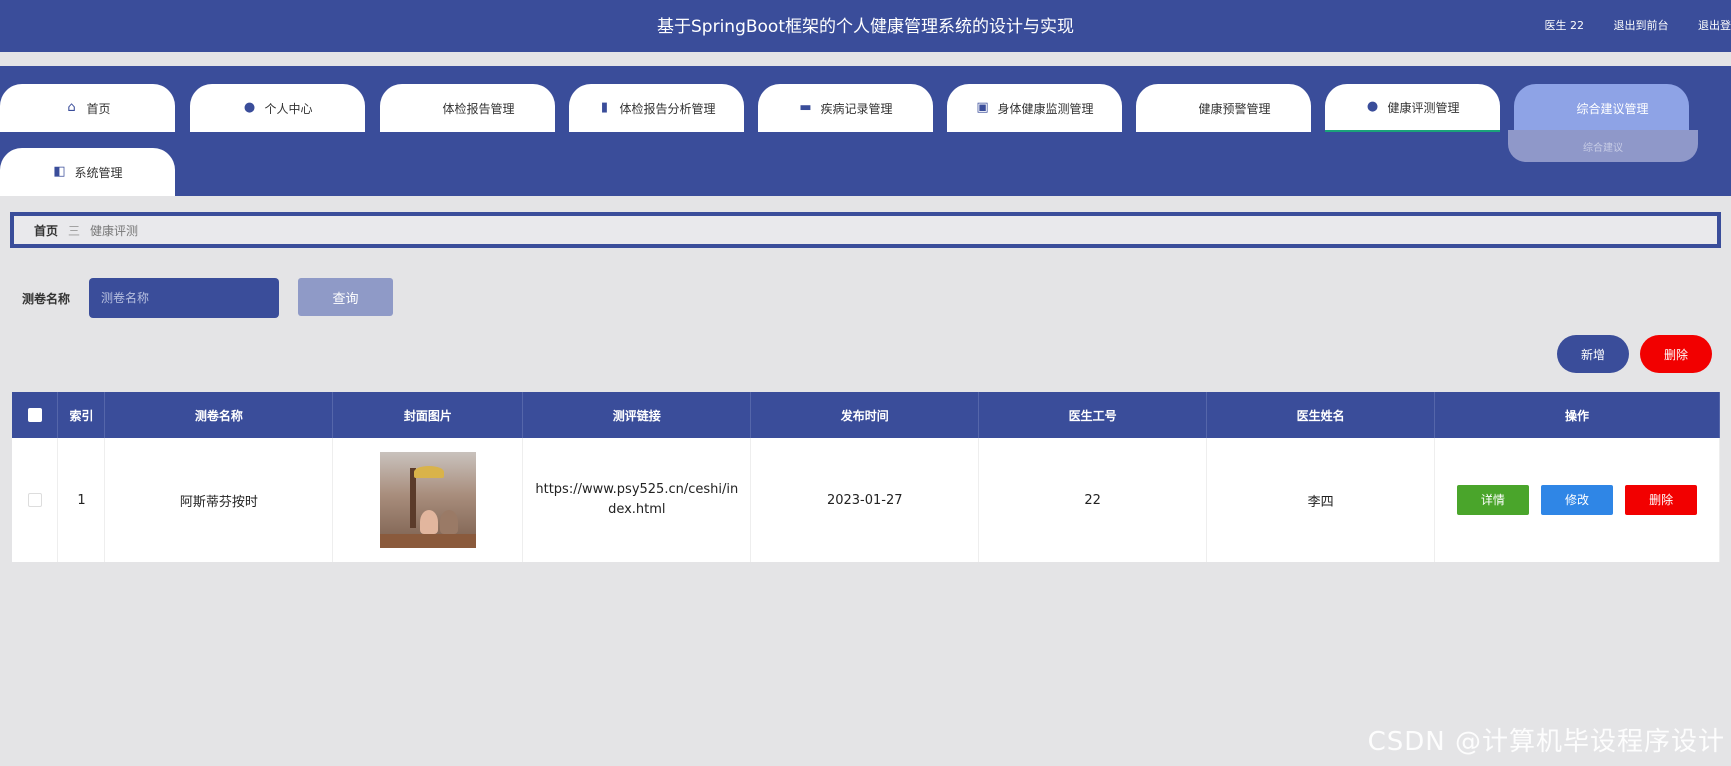  I want to click on table-header-row: 索引 测卷名称 封面图片 测评链接 发布时间 医生工号 医生姓名 操作, so click(866, 415).